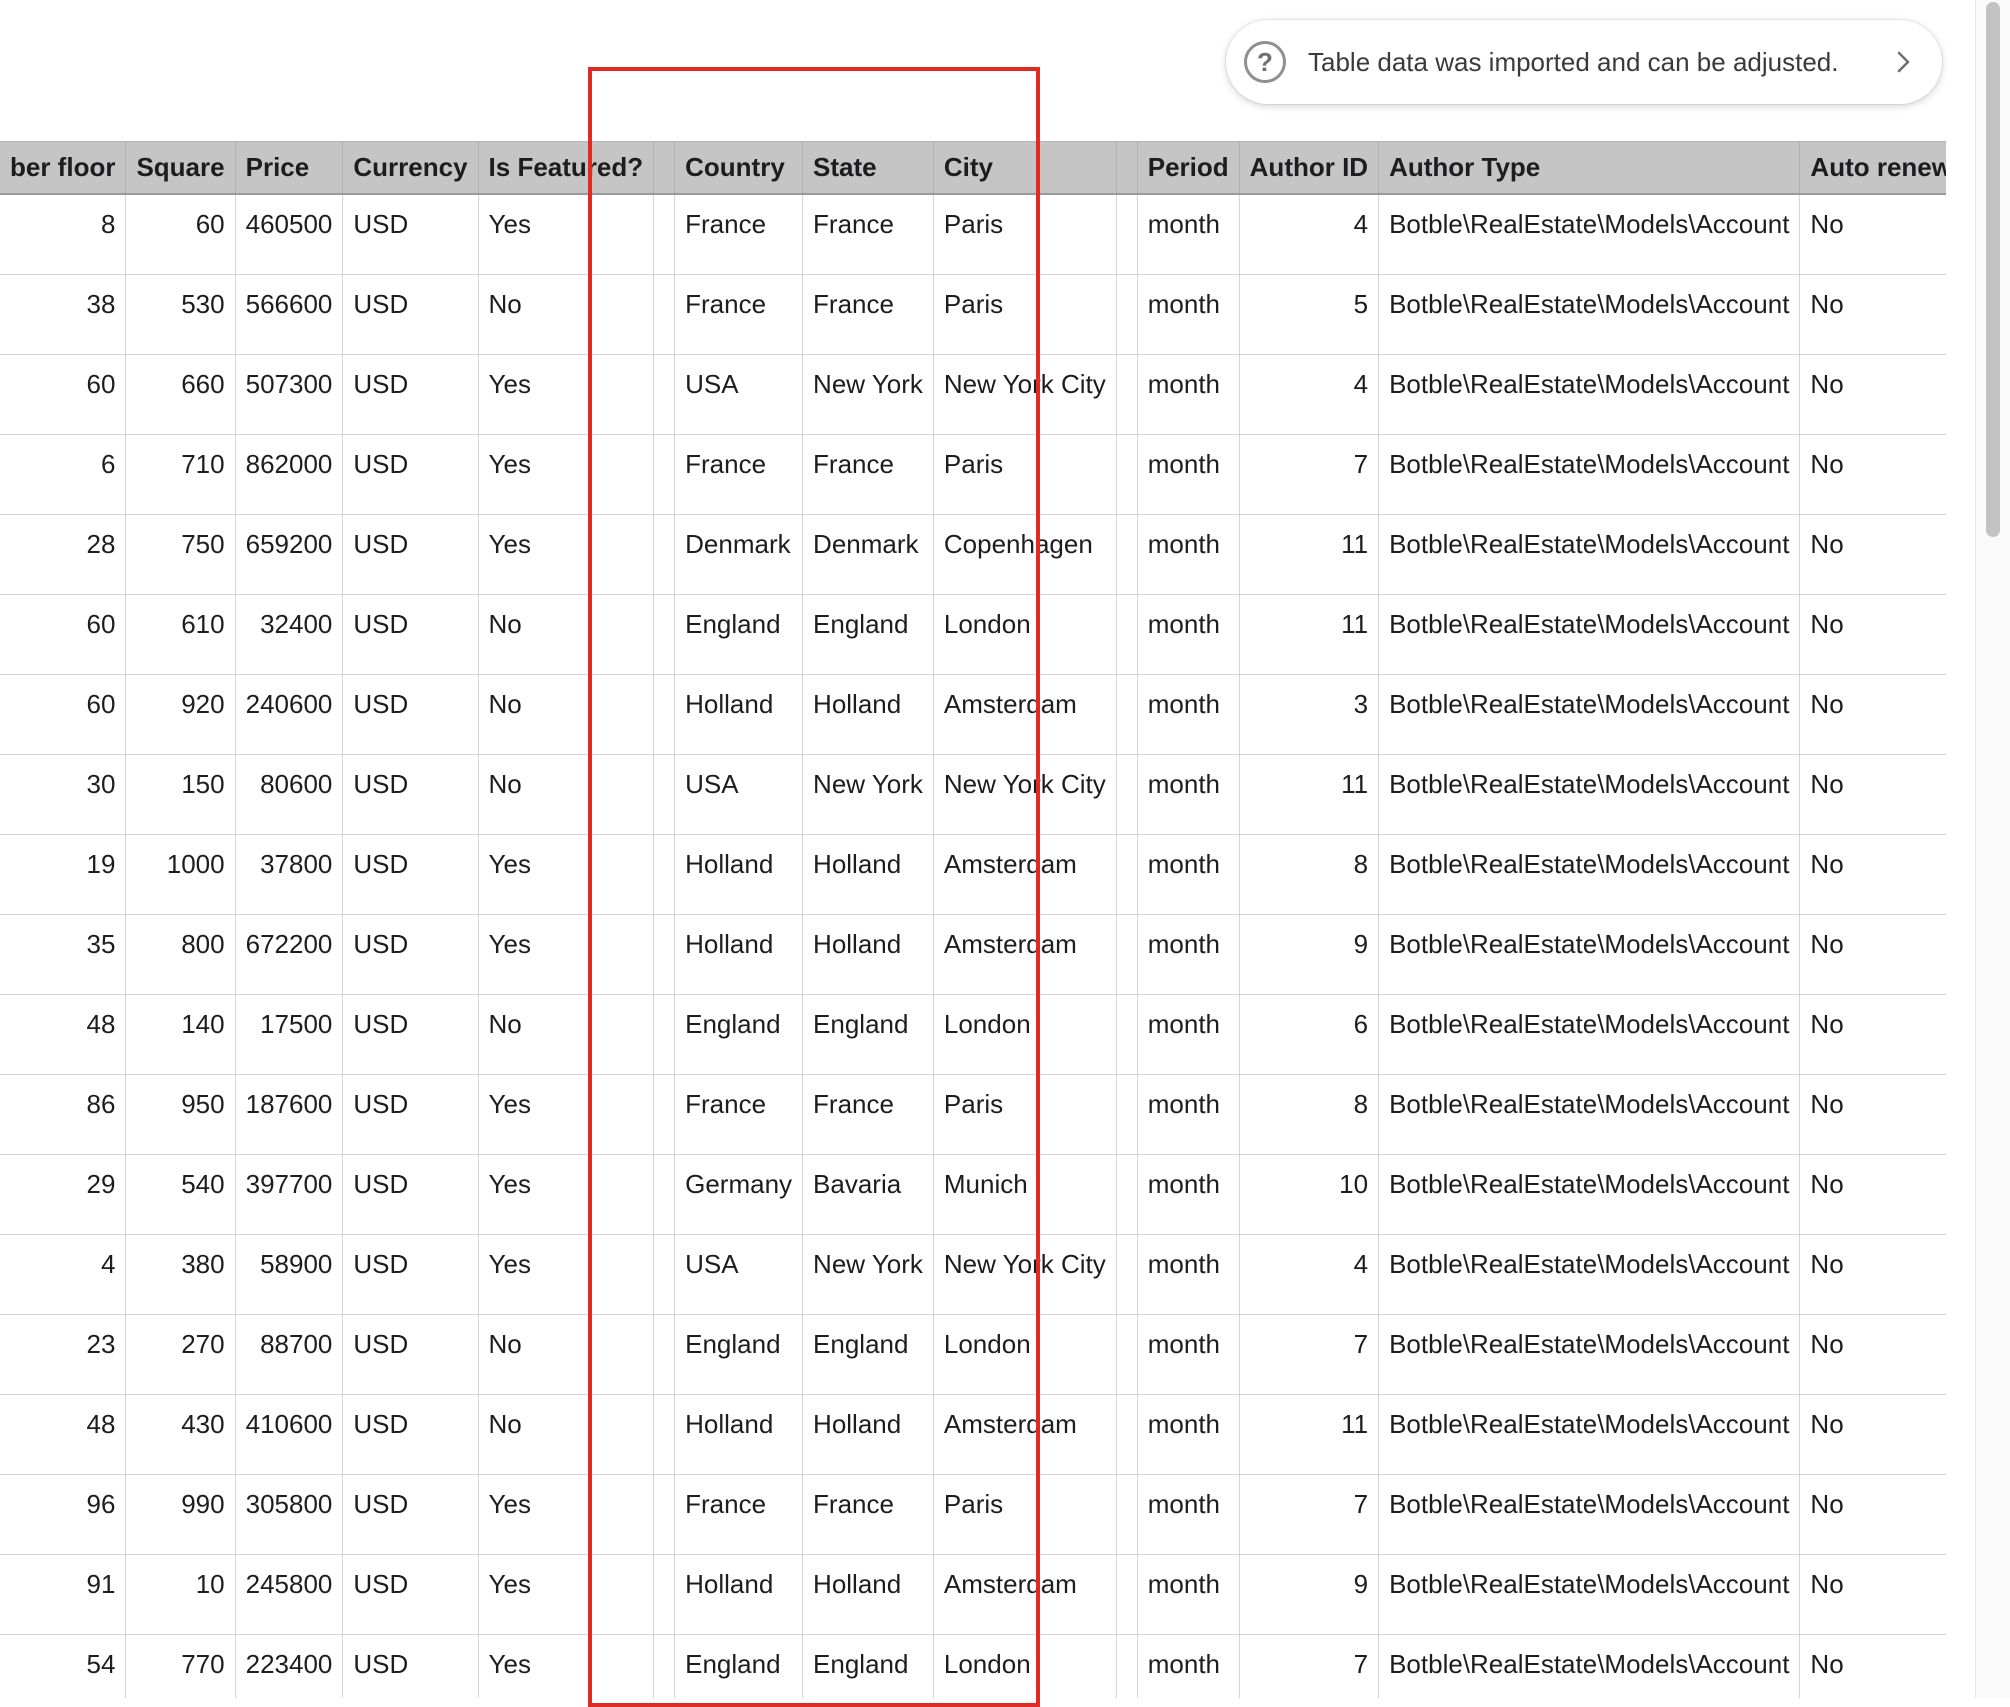 The image size is (2010, 1707). I want to click on column-header: Author ID, so click(1309, 168).